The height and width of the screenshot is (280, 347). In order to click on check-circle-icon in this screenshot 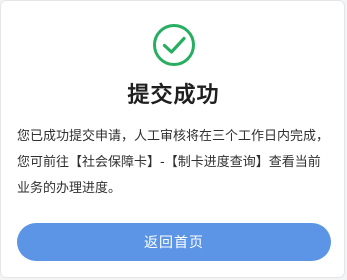, I will do `click(174, 45)`.